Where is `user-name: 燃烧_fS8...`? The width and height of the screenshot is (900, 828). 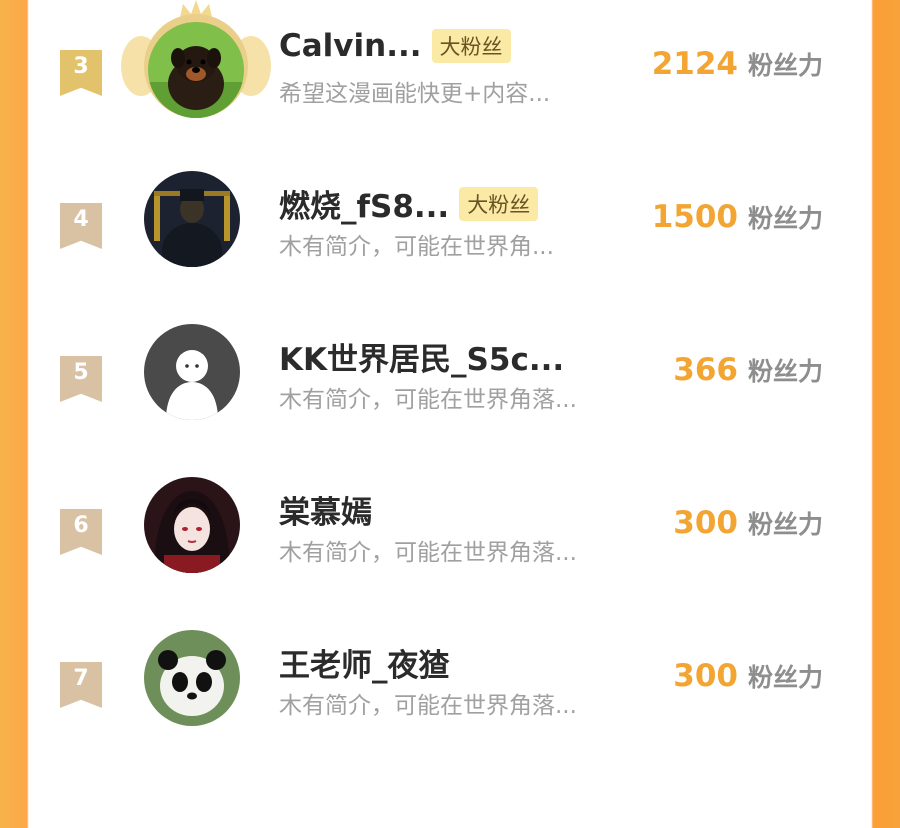 user-name: 燃烧_fS8... is located at coordinates (364, 203).